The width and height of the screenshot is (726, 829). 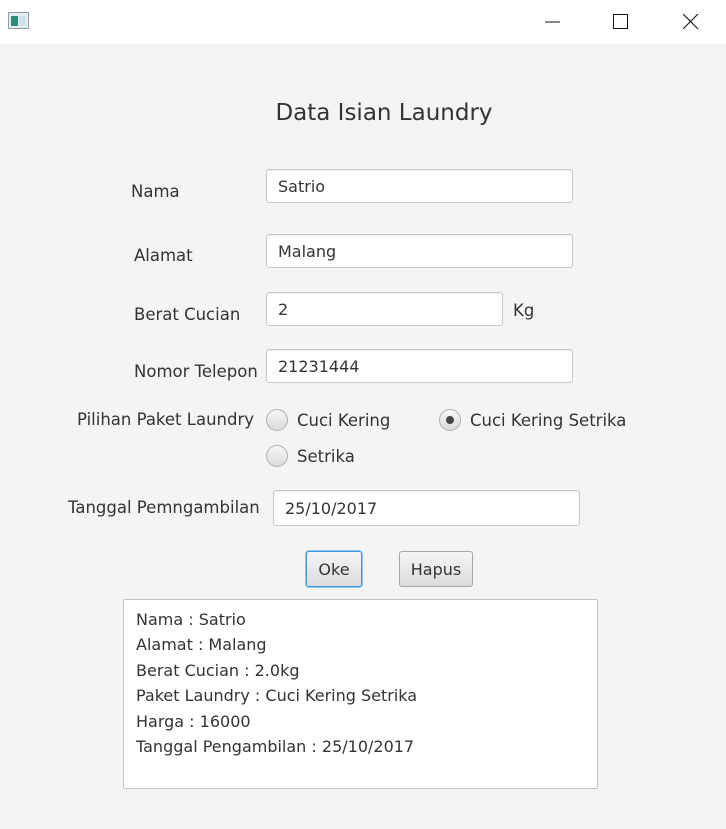 I want to click on alamat-input, so click(x=419, y=251).